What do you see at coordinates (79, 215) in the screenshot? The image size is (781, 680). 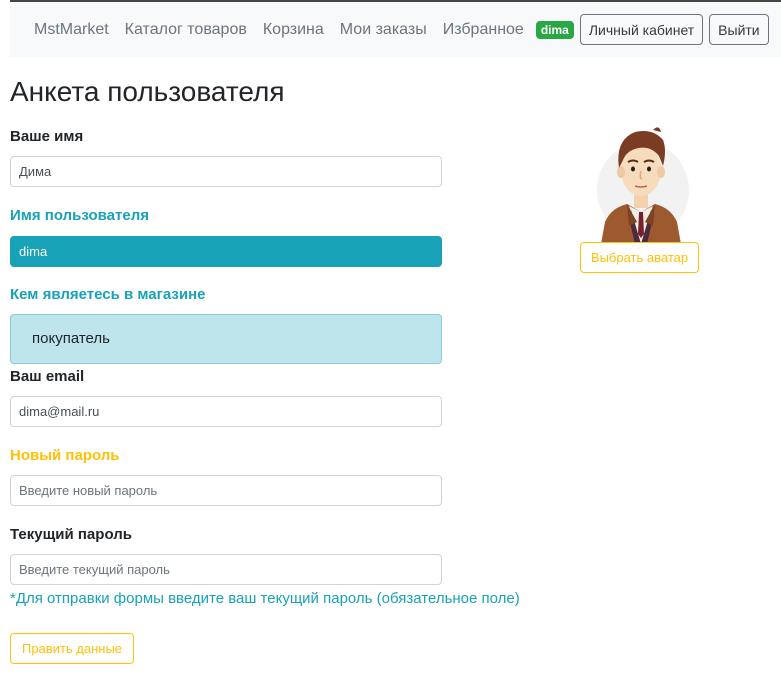 I see `username-label: Имя пользователя` at bounding box center [79, 215].